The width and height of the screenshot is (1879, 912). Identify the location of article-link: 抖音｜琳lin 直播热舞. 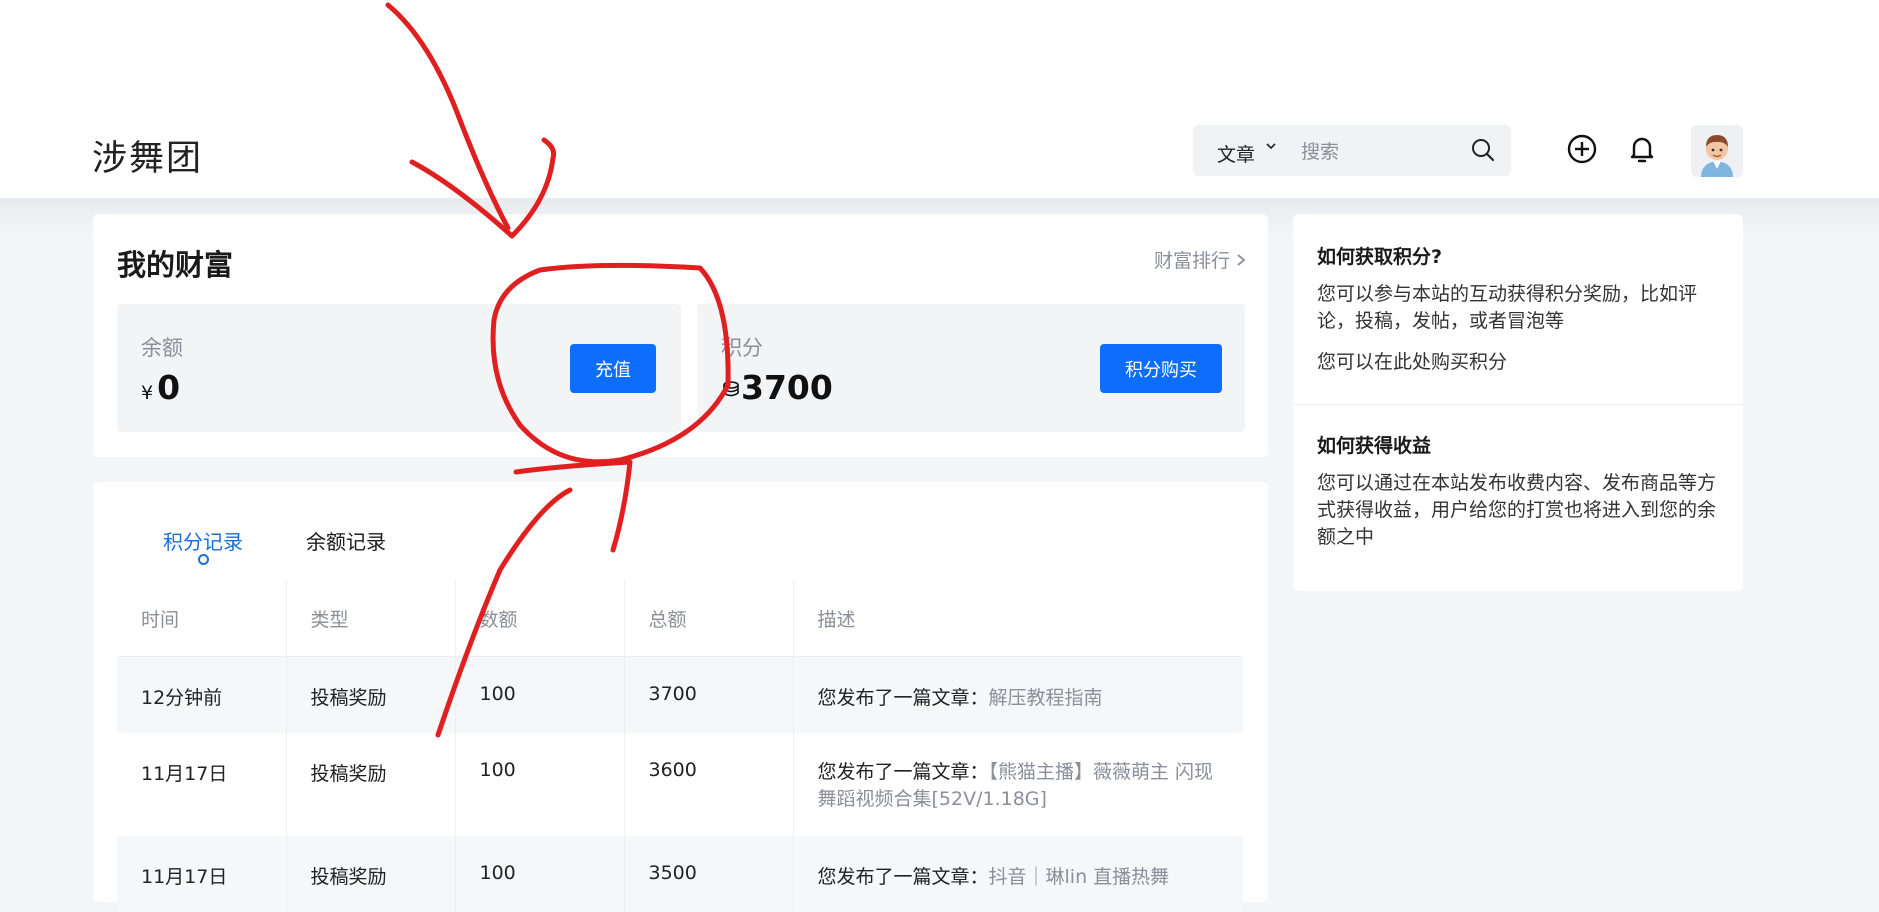
(1079, 877).